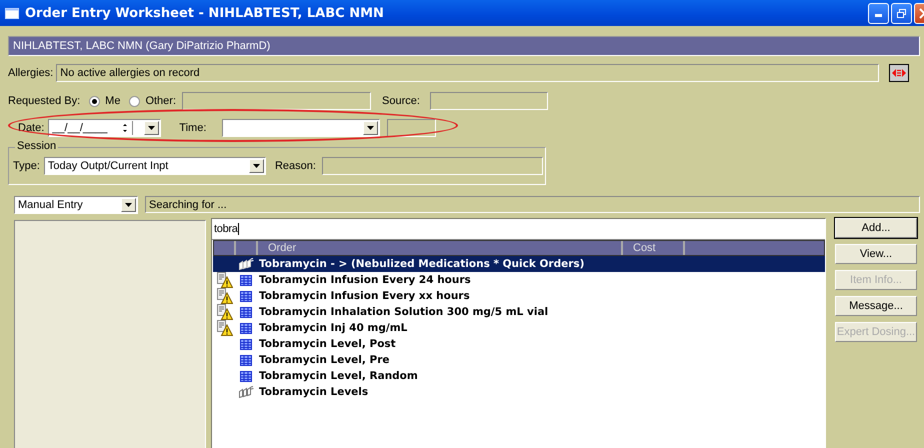  Describe the element at coordinates (519, 344) in the screenshot. I see `order-row: Tobramycin Level, Post` at that location.